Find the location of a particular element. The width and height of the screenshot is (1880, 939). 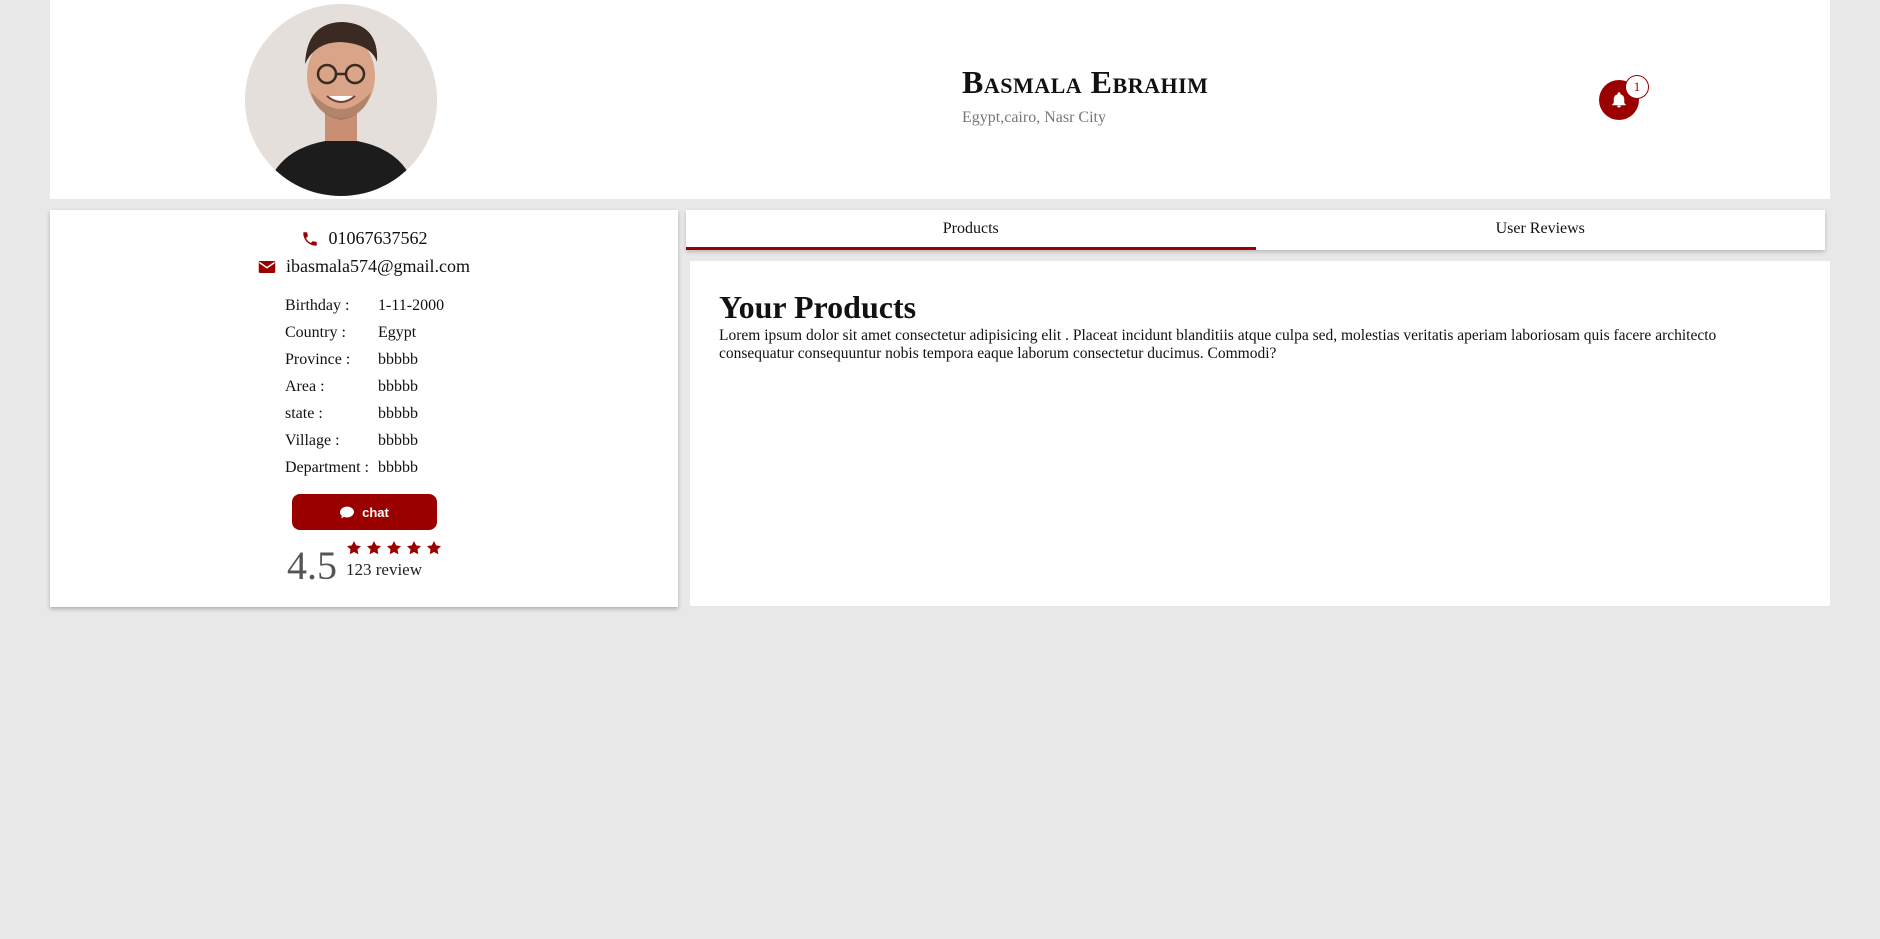

detail-label: Province : is located at coordinates (318, 359).